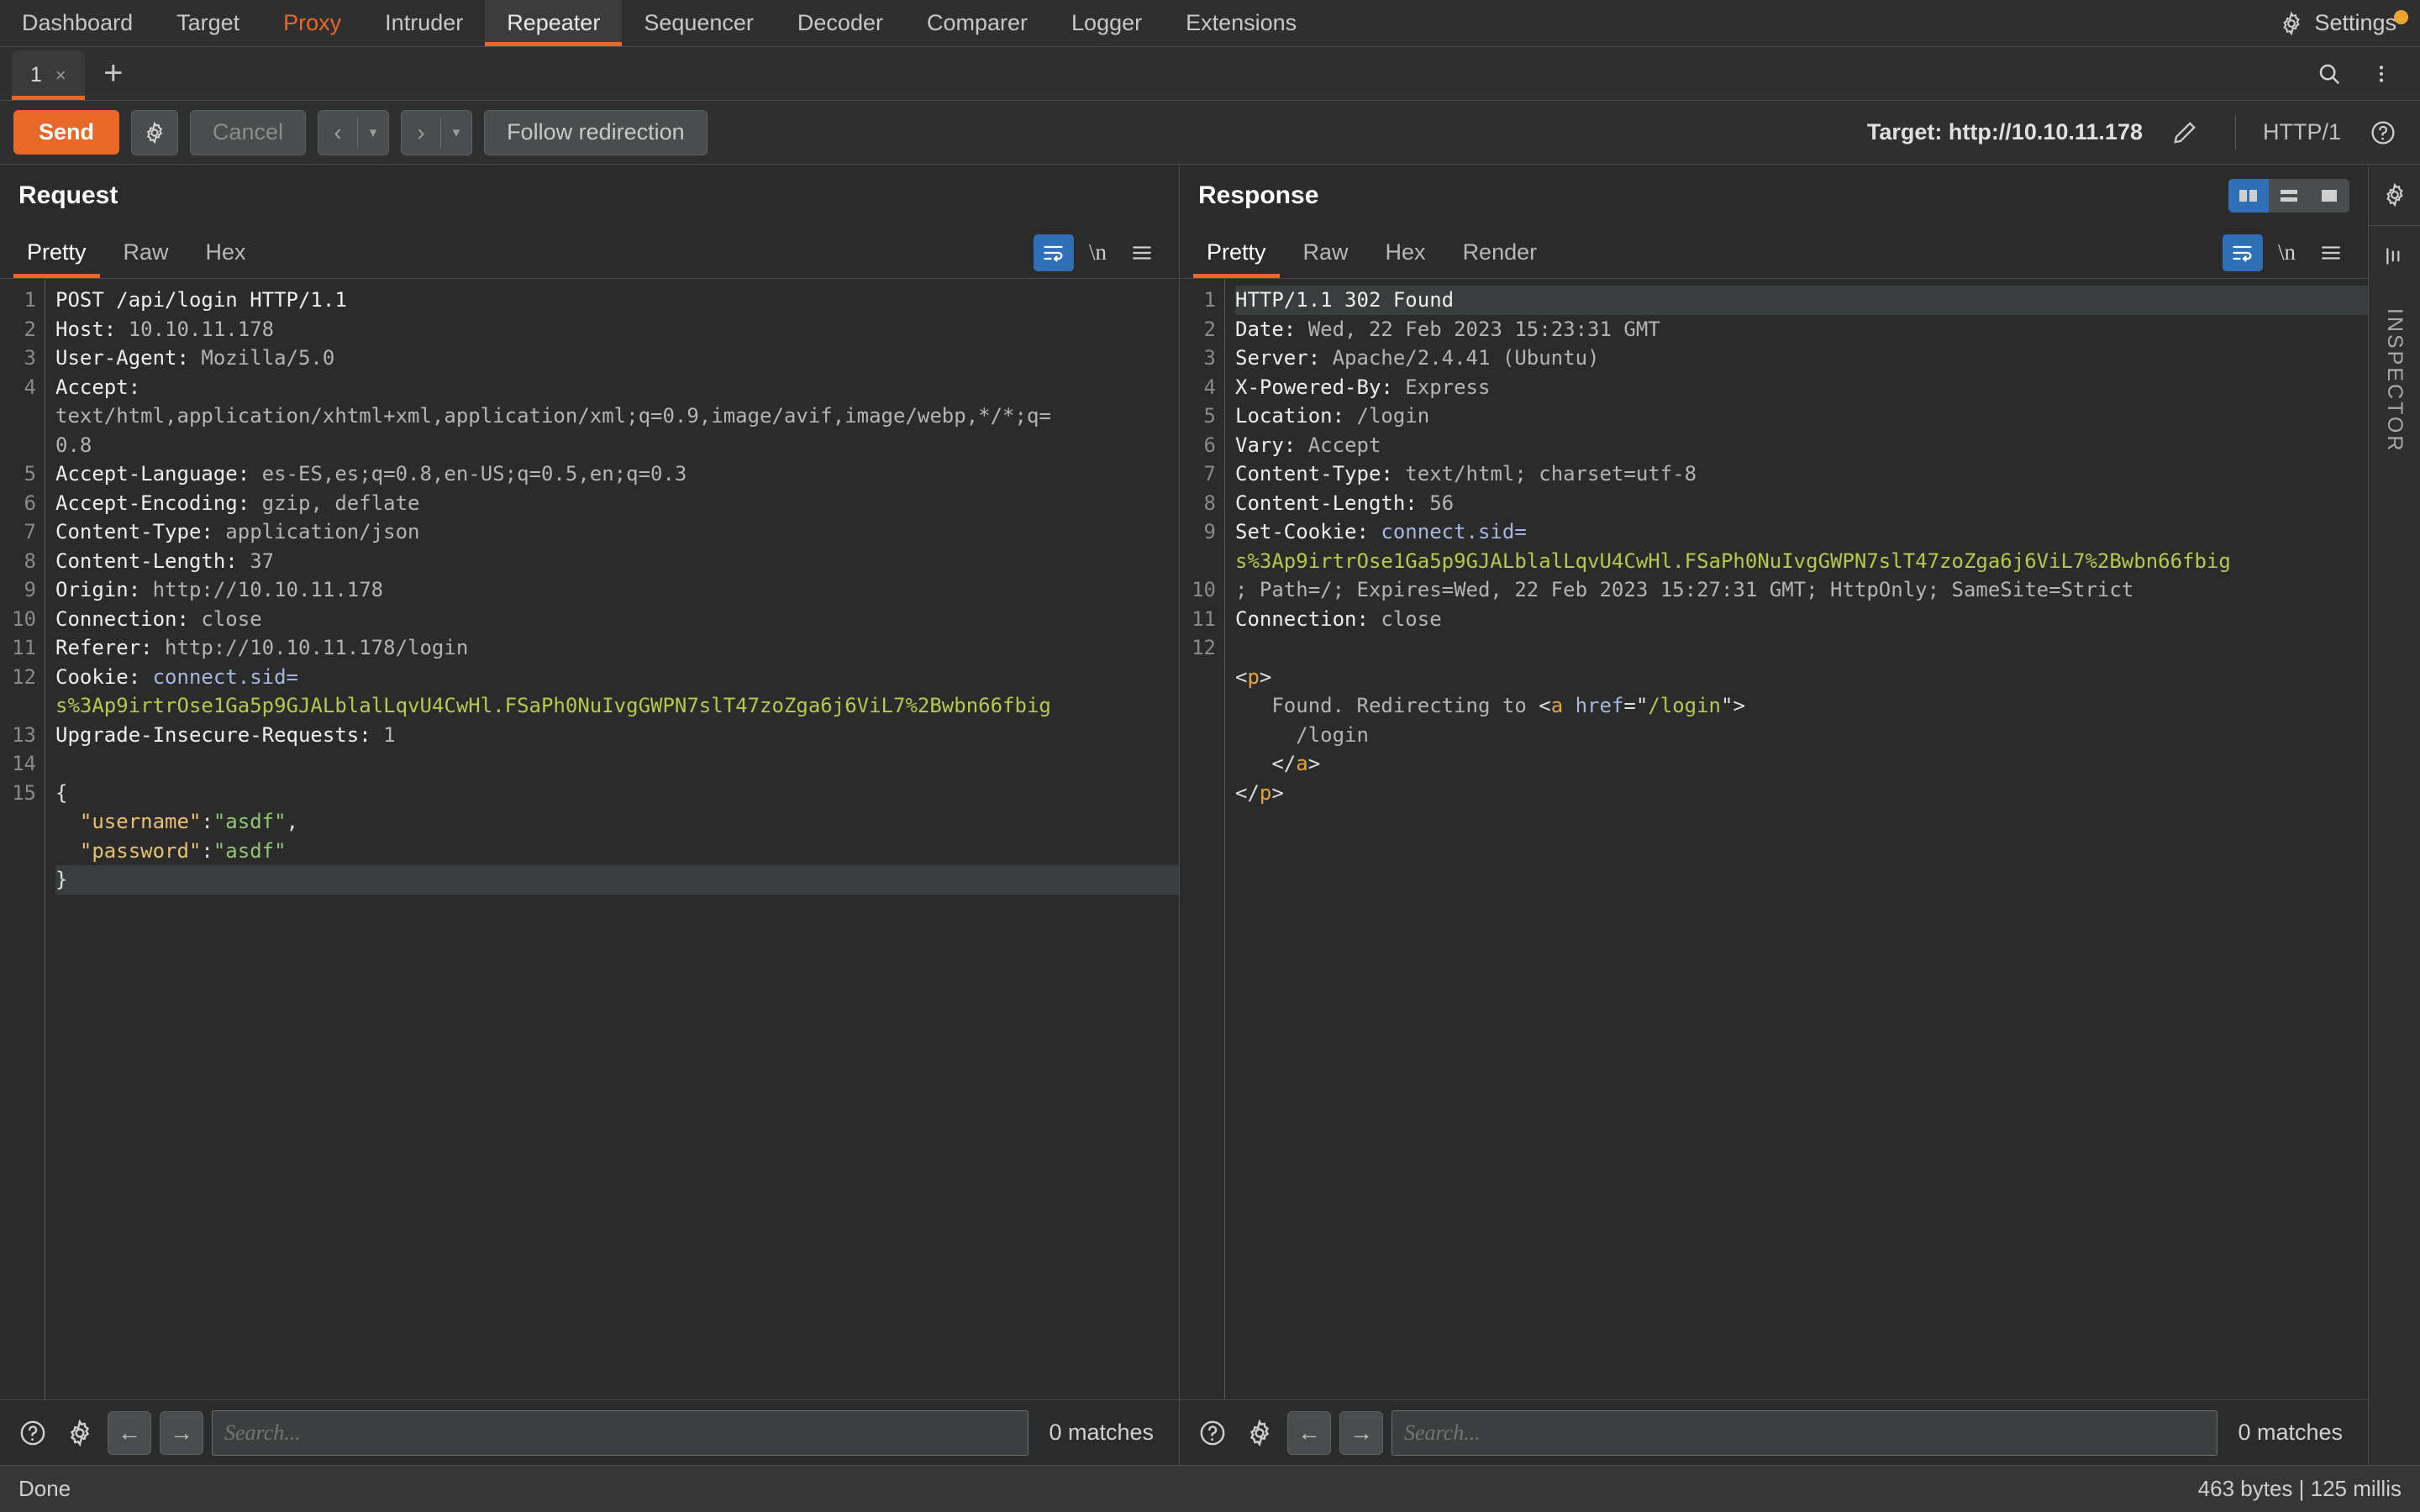 Image resolution: width=2420 pixels, height=1512 pixels. Describe the element at coordinates (56, 252) in the screenshot. I see `request-tab-pretty: Pretty` at that location.